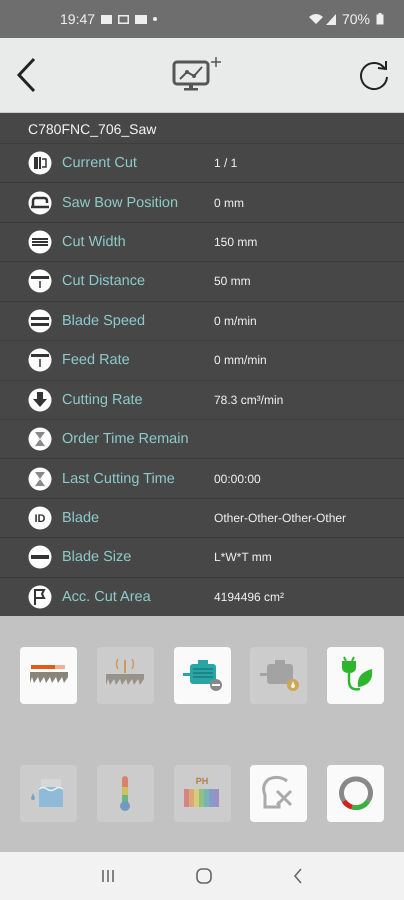  Describe the element at coordinates (121, 202) in the screenshot. I see `row-label: Saw Bow Position` at that location.